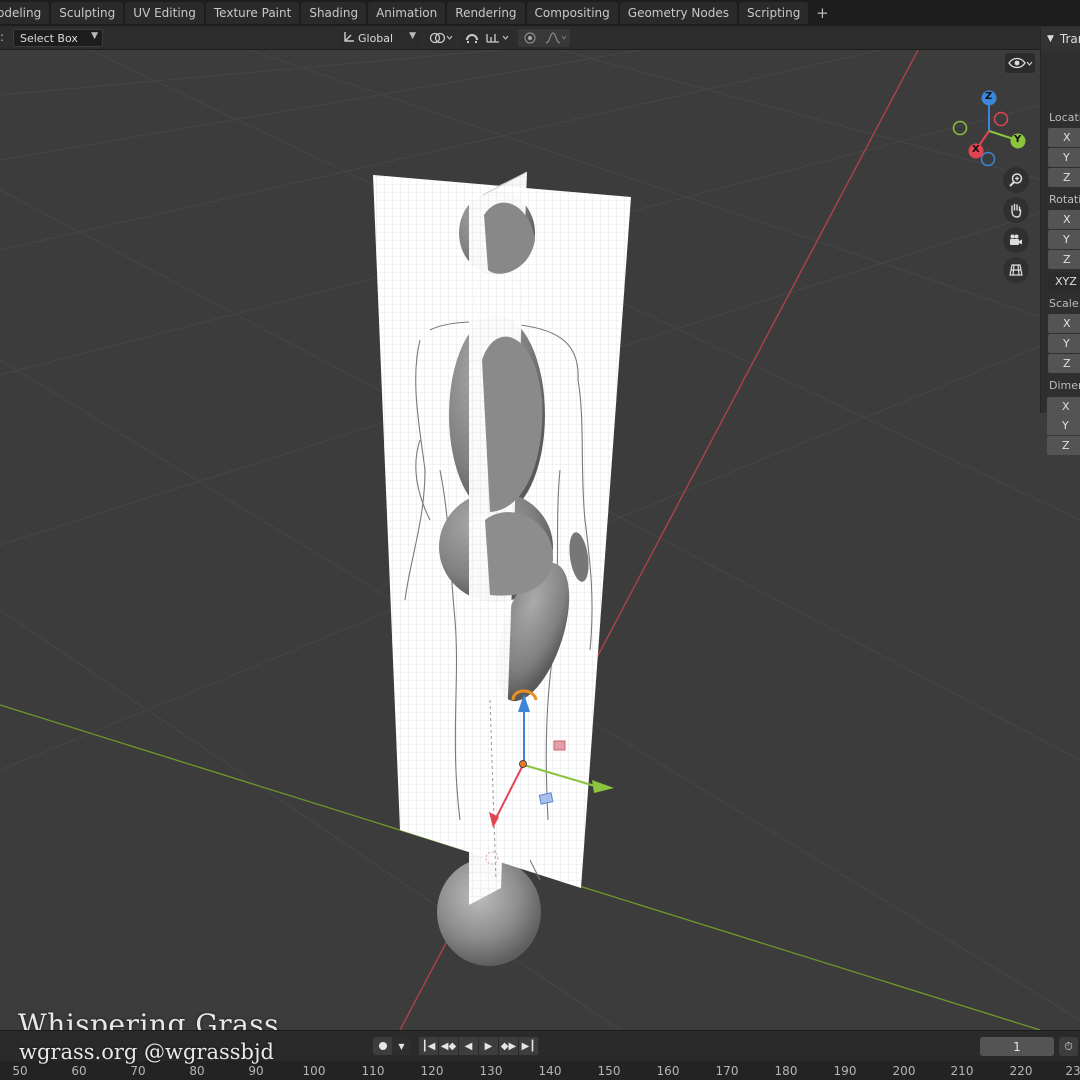  Describe the element at coordinates (25, 13) in the screenshot. I see `tab-modeling: odeling` at that location.